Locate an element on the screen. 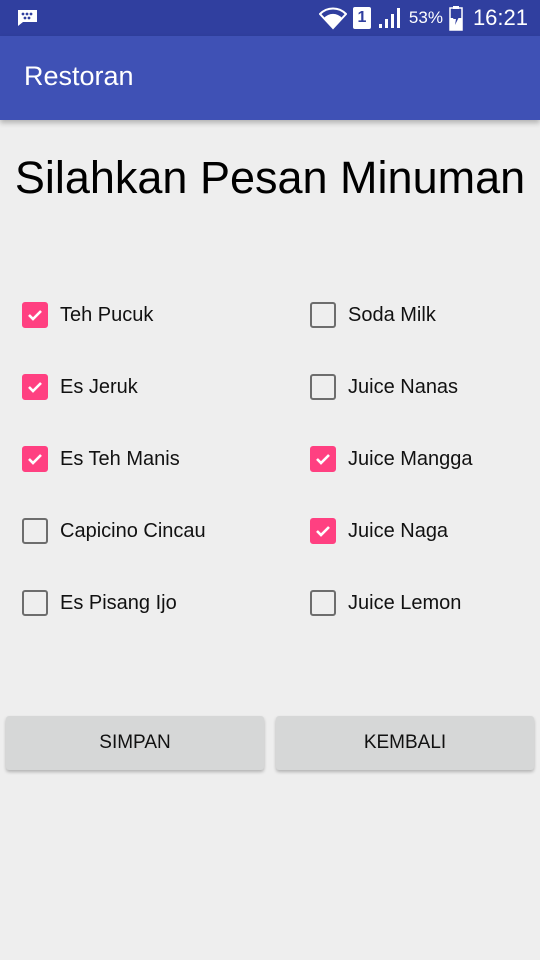  battery-percent: 53% is located at coordinates (425, 17).